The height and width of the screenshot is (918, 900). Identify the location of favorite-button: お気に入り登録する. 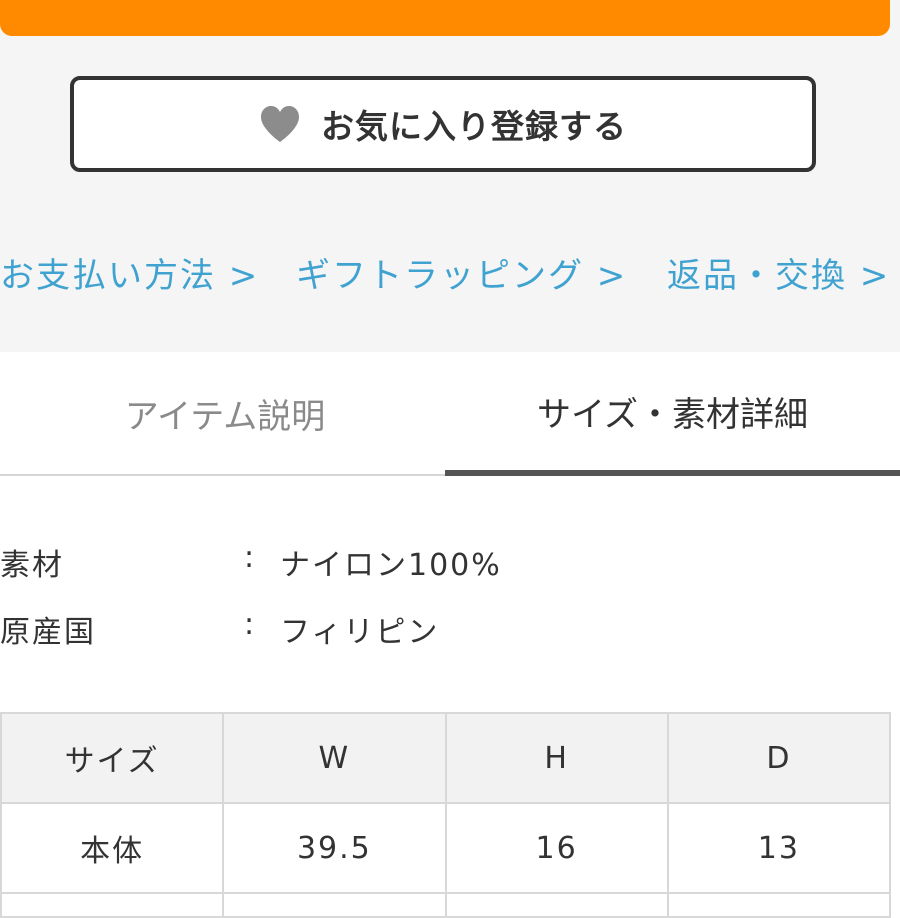
(443, 124).